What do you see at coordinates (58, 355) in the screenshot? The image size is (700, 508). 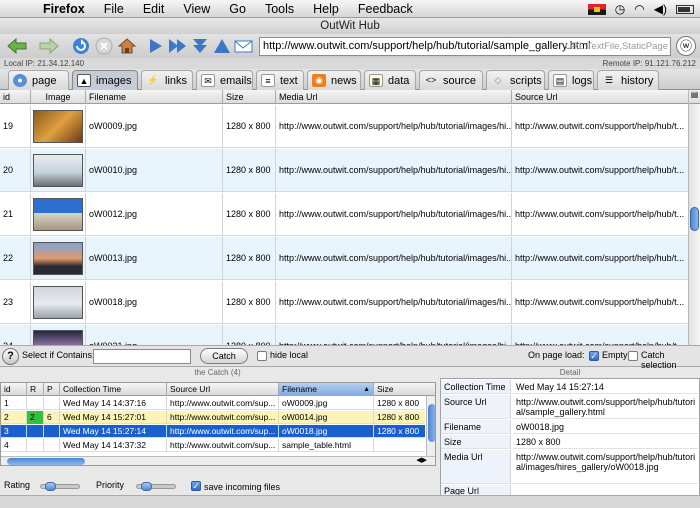 I see `select-if-contains-label: Select if Contains:` at bounding box center [58, 355].